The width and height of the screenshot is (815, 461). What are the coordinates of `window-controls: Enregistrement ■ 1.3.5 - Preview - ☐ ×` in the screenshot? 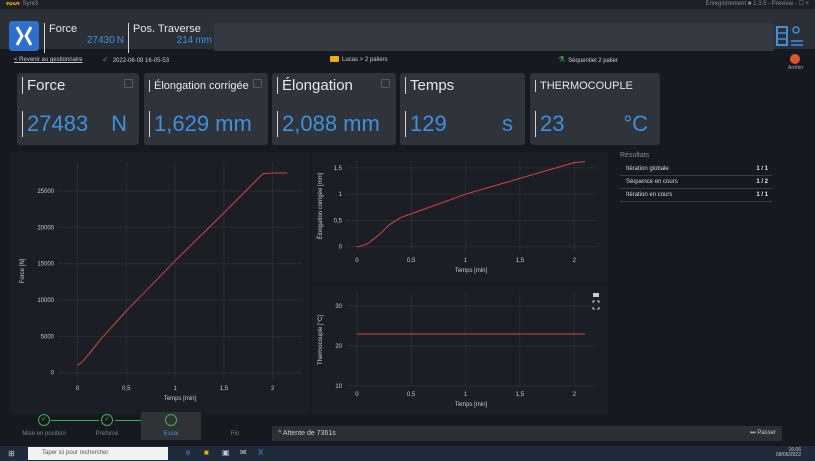 It's located at (757, 4).